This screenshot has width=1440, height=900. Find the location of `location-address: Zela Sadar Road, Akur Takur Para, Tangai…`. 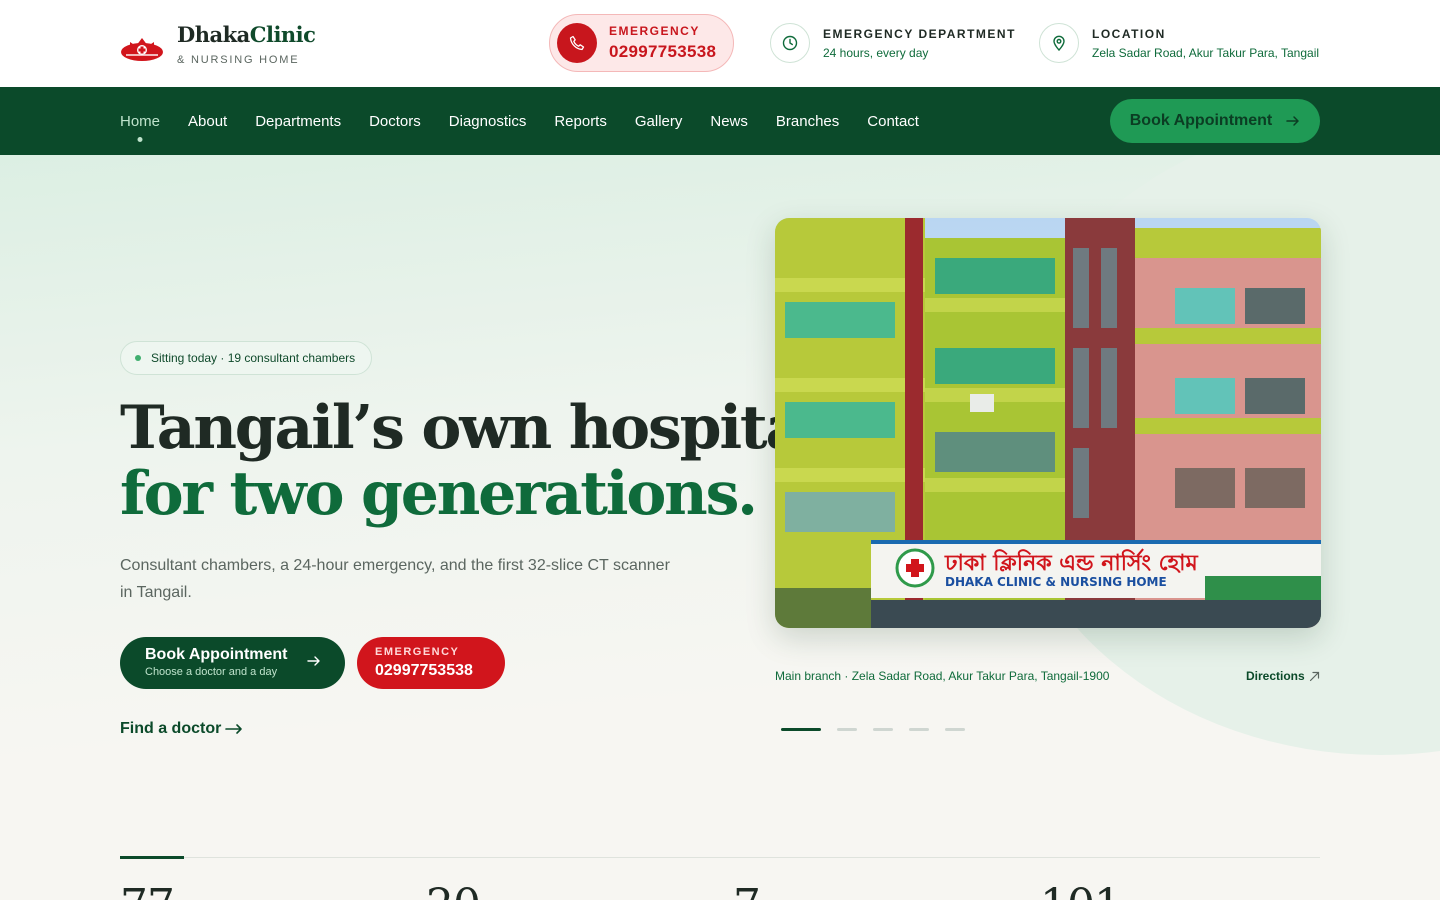

location-address: Zela Sadar Road, Akur Takur Para, Tangai… is located at coordinates (1206, 52).